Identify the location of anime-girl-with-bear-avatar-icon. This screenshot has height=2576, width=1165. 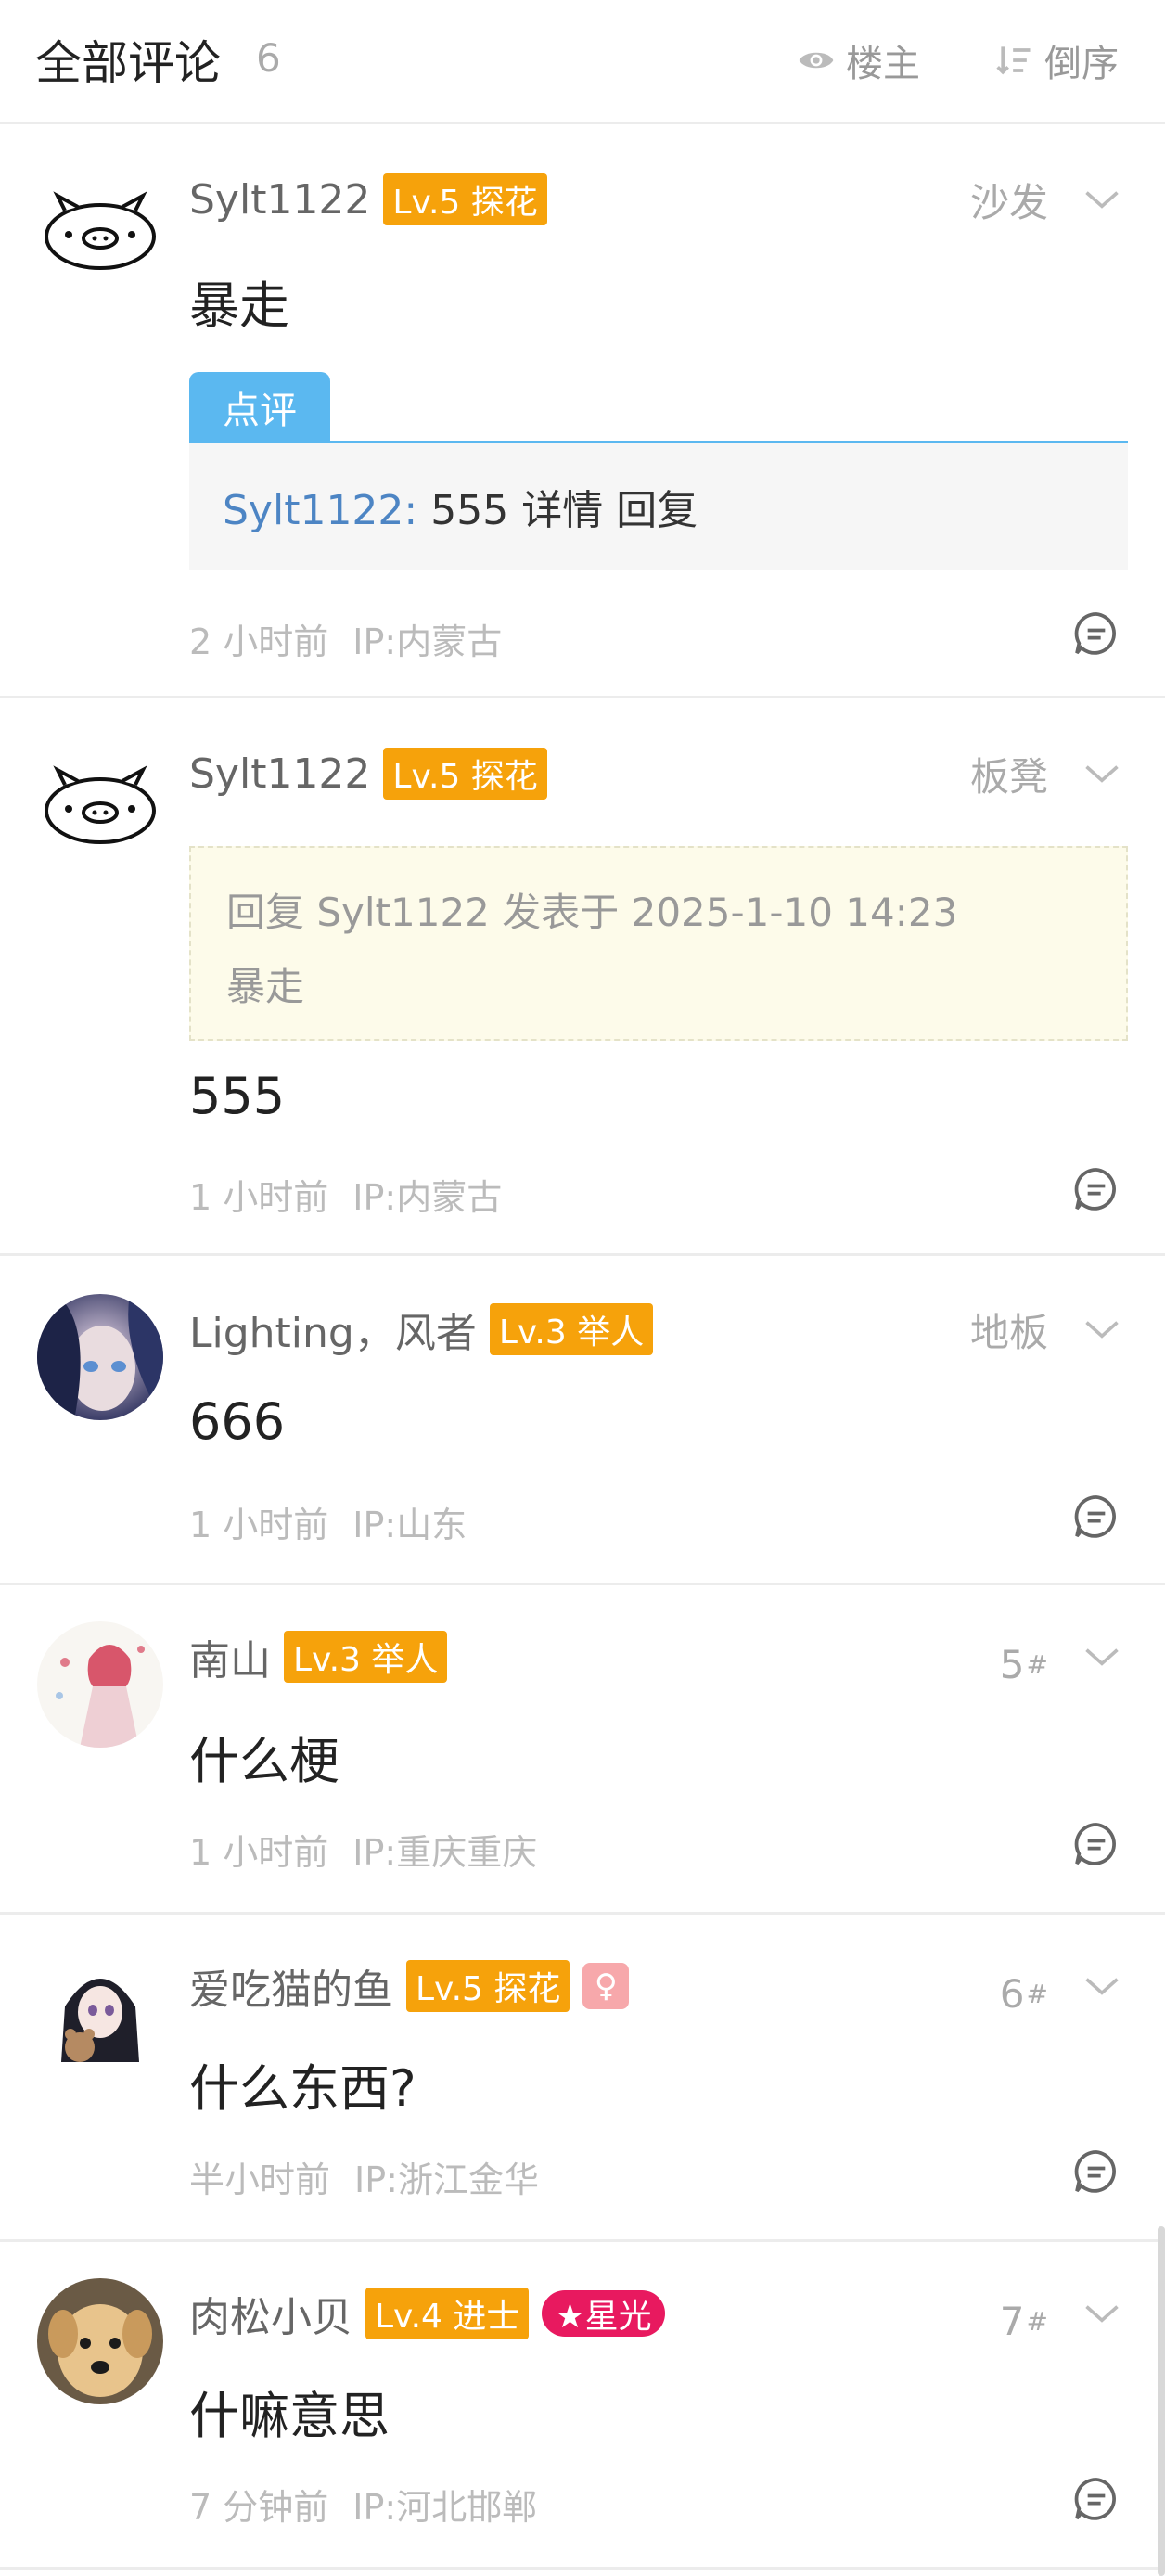
(100, 2014).